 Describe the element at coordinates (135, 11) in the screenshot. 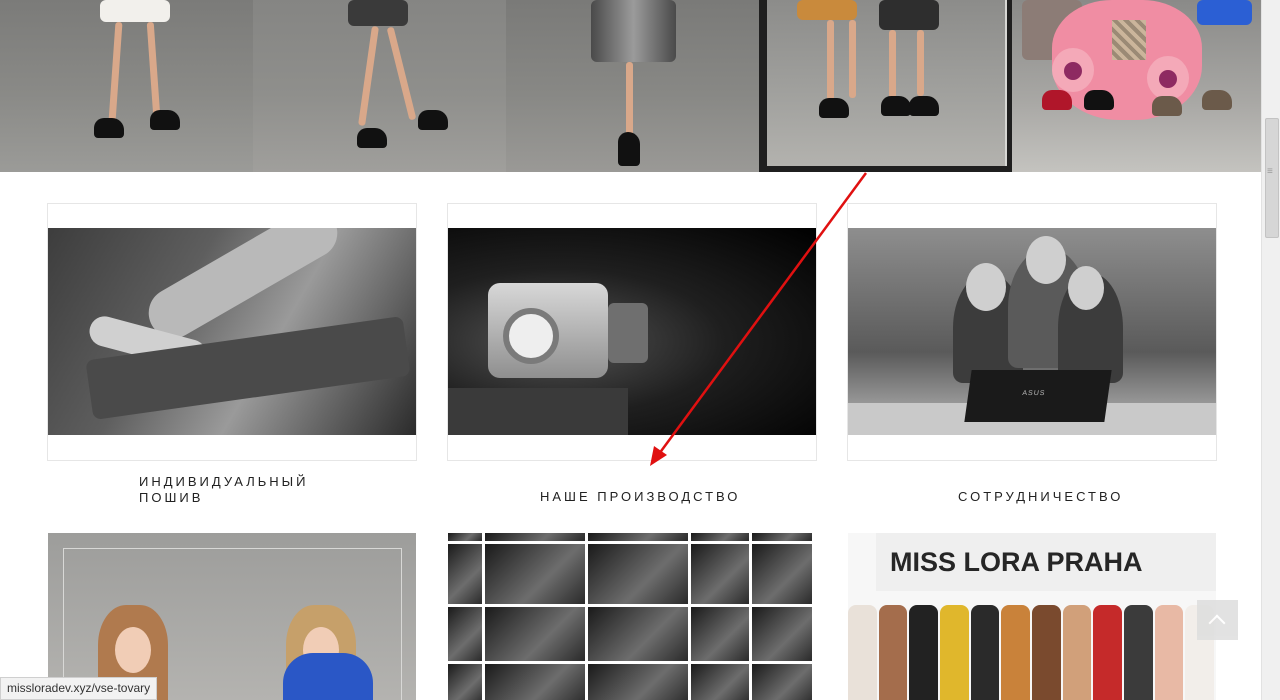

I see `white-fur-coat` at that location.